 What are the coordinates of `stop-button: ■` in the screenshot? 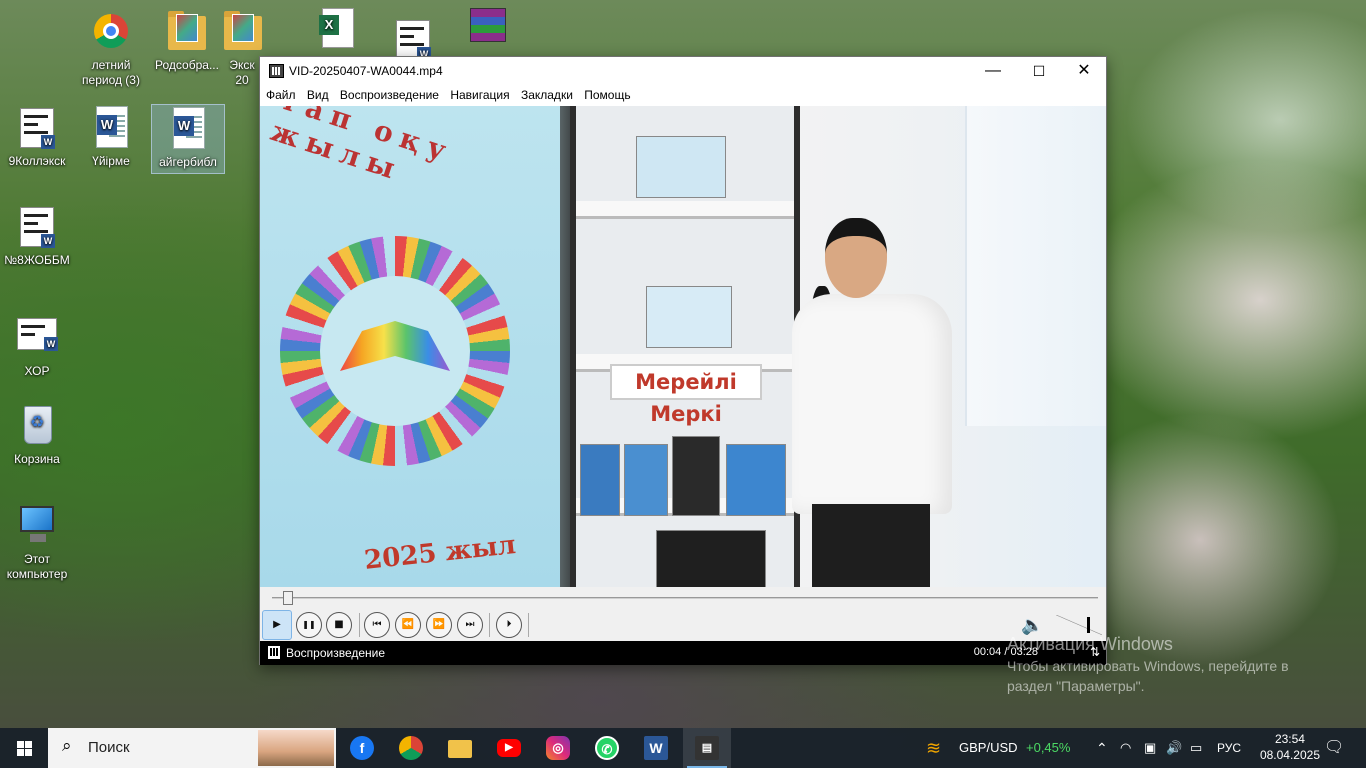 It's located at (339, 625).